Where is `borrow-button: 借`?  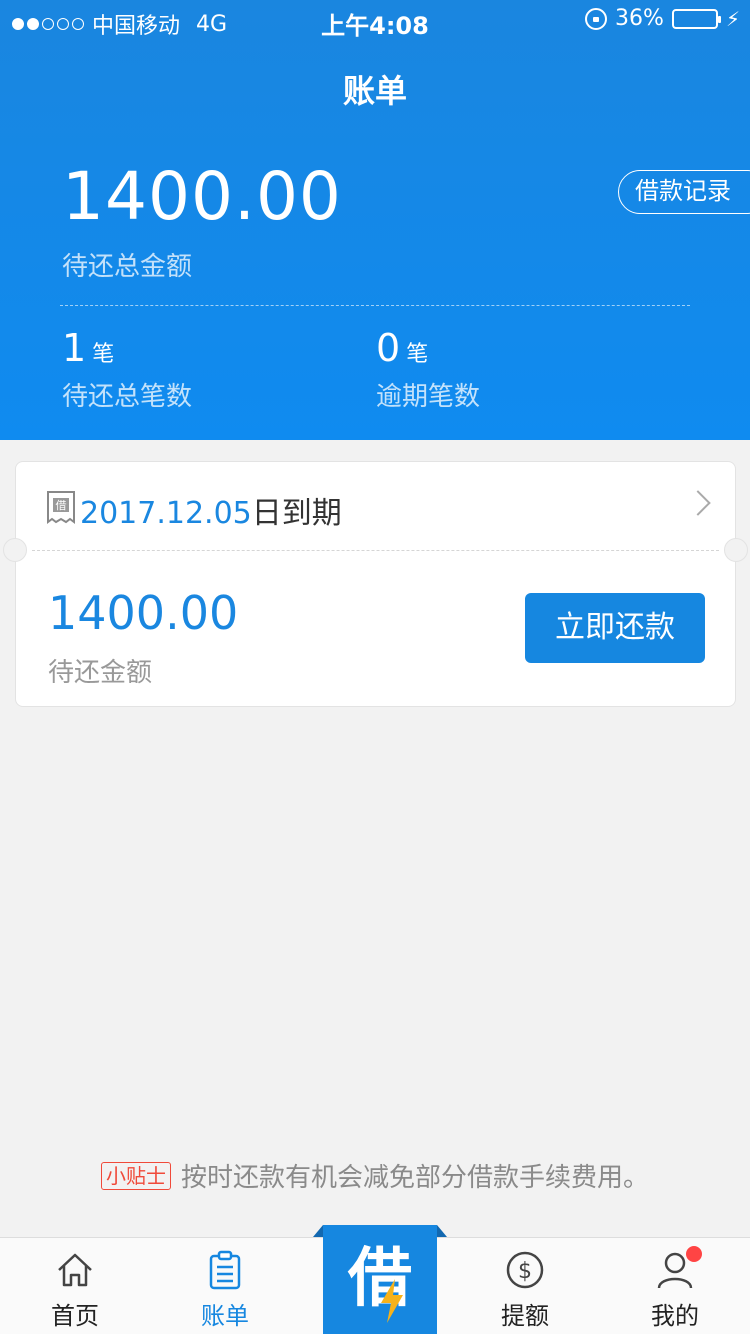
borrow-button: 借 is located at coordinates (380, 1279).